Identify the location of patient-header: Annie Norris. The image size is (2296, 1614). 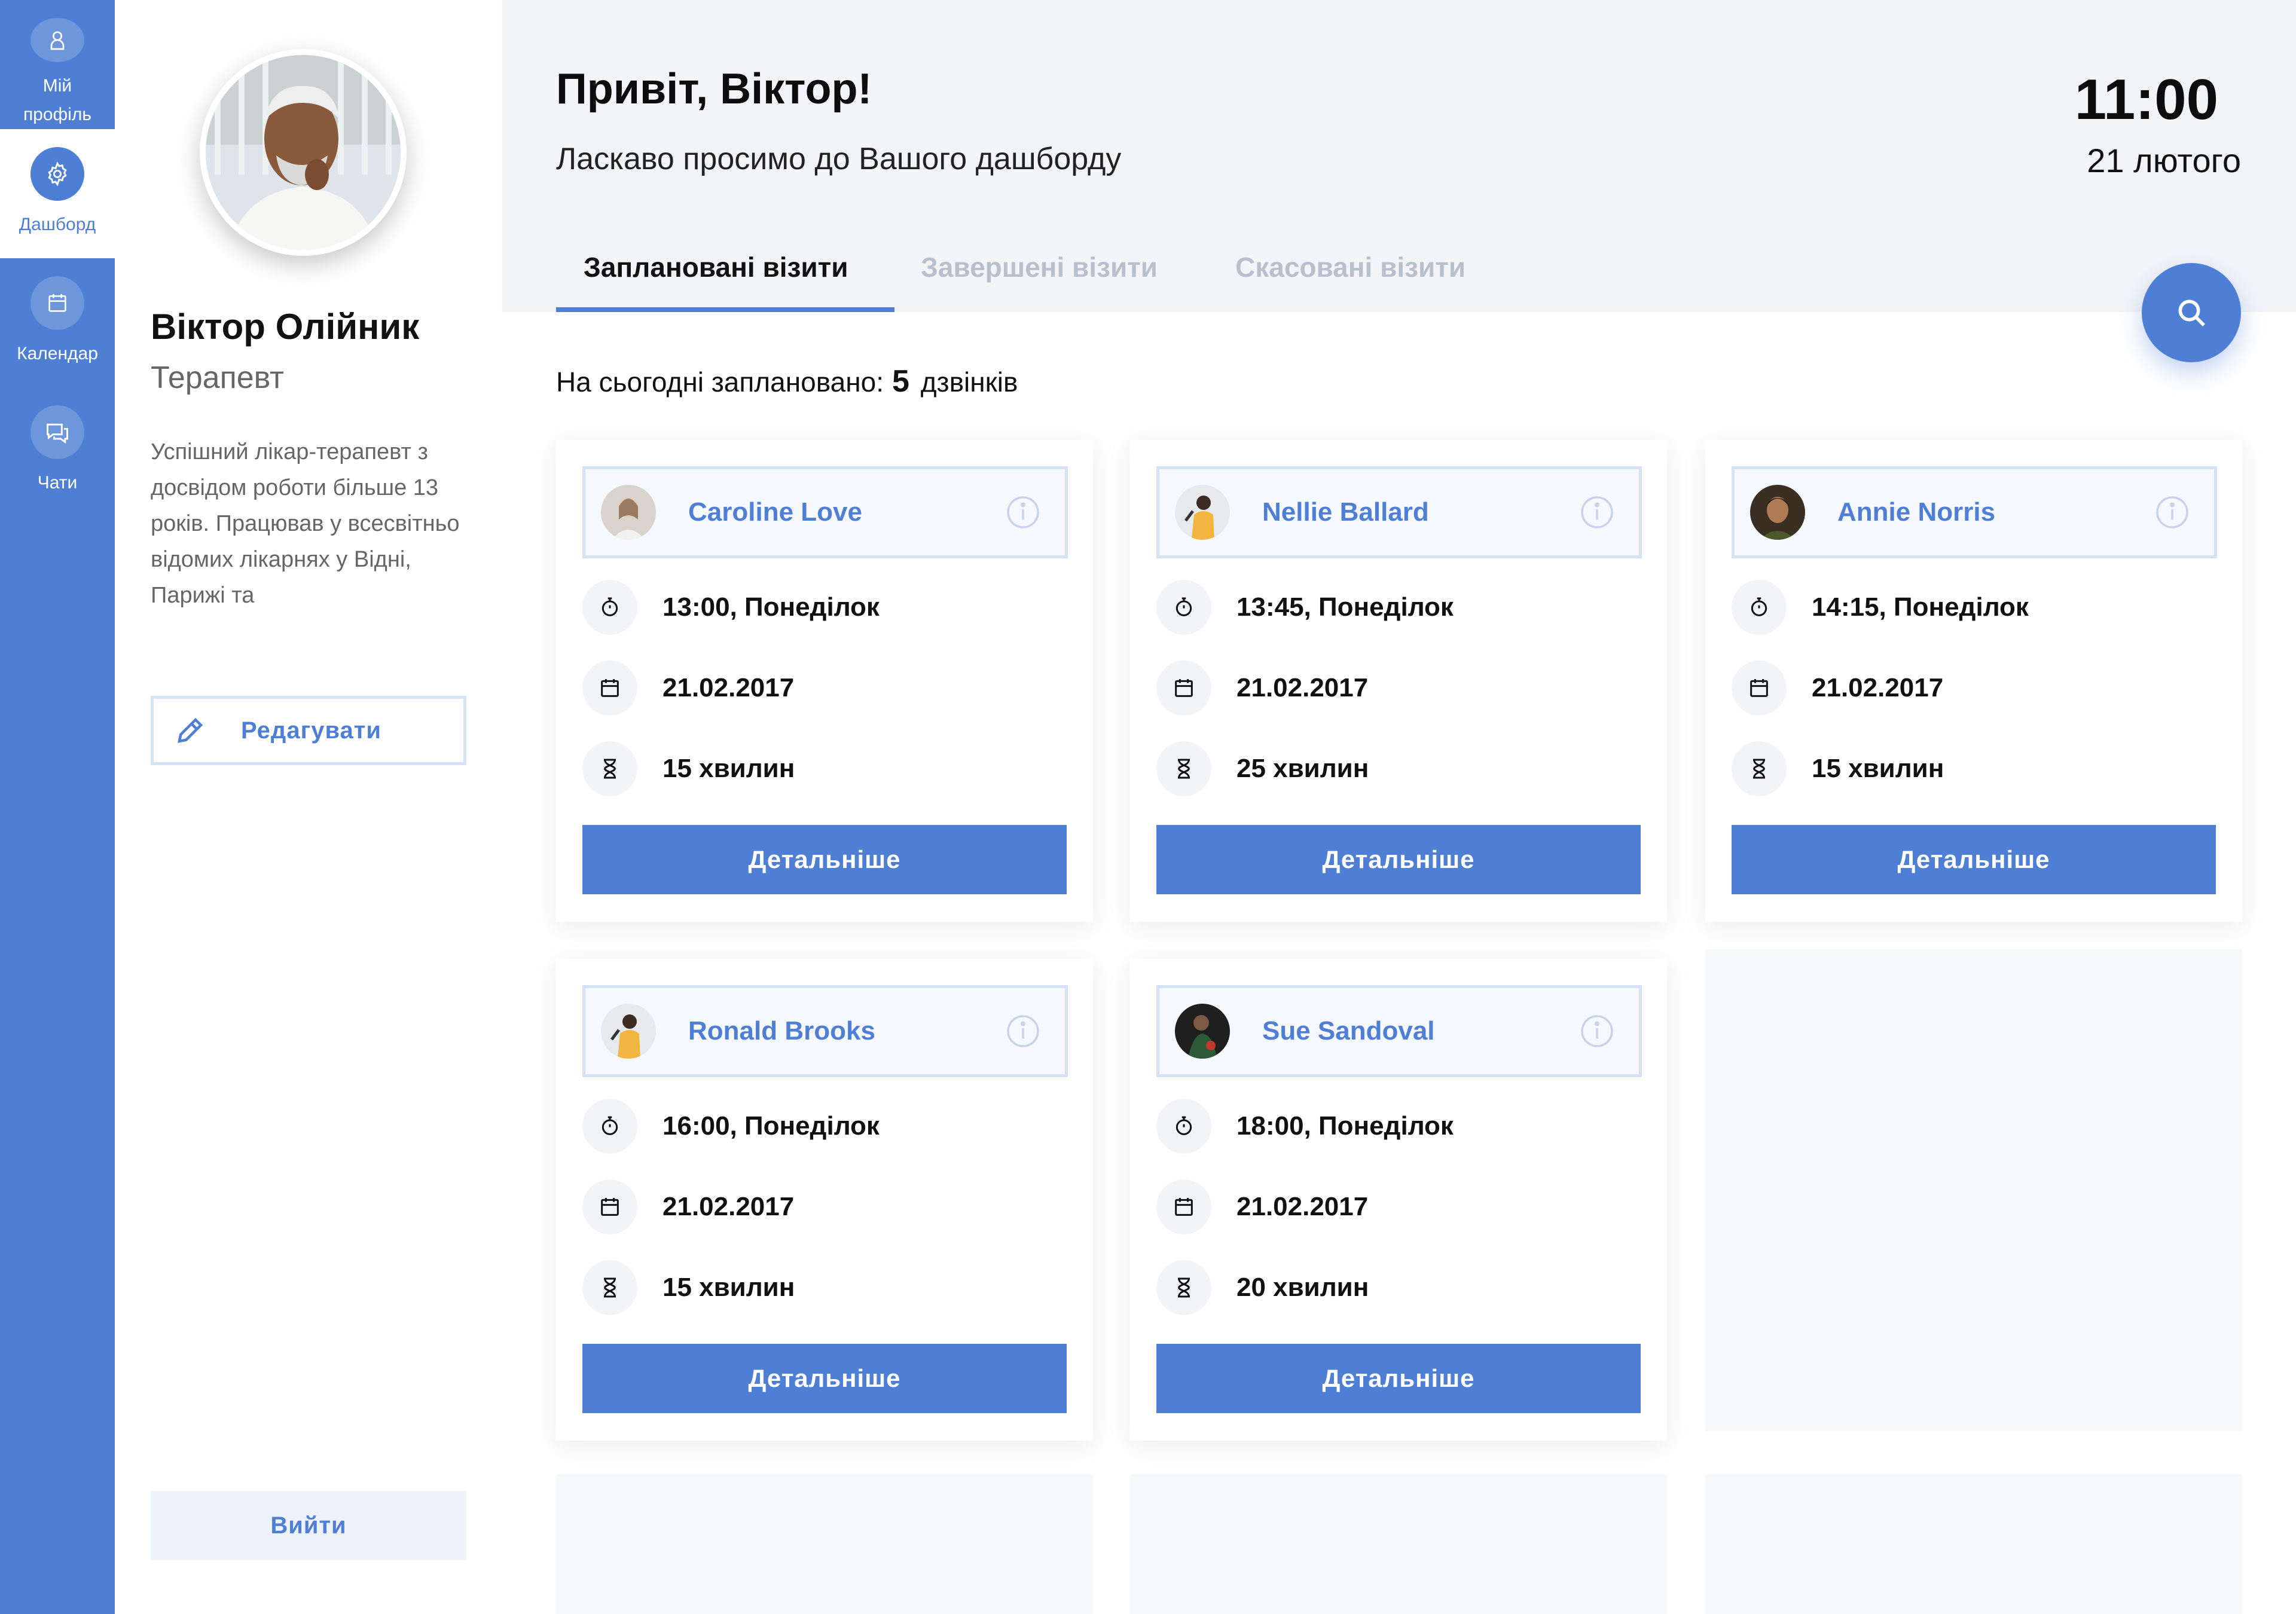
(1974, 512).